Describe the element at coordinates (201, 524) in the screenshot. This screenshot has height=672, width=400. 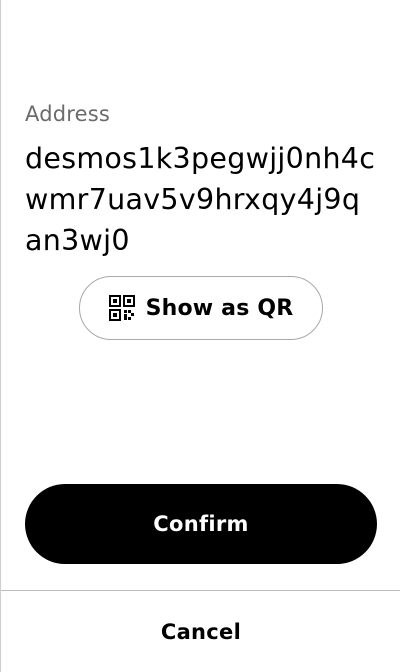
I see `confirm-button: Confirm` at that location.